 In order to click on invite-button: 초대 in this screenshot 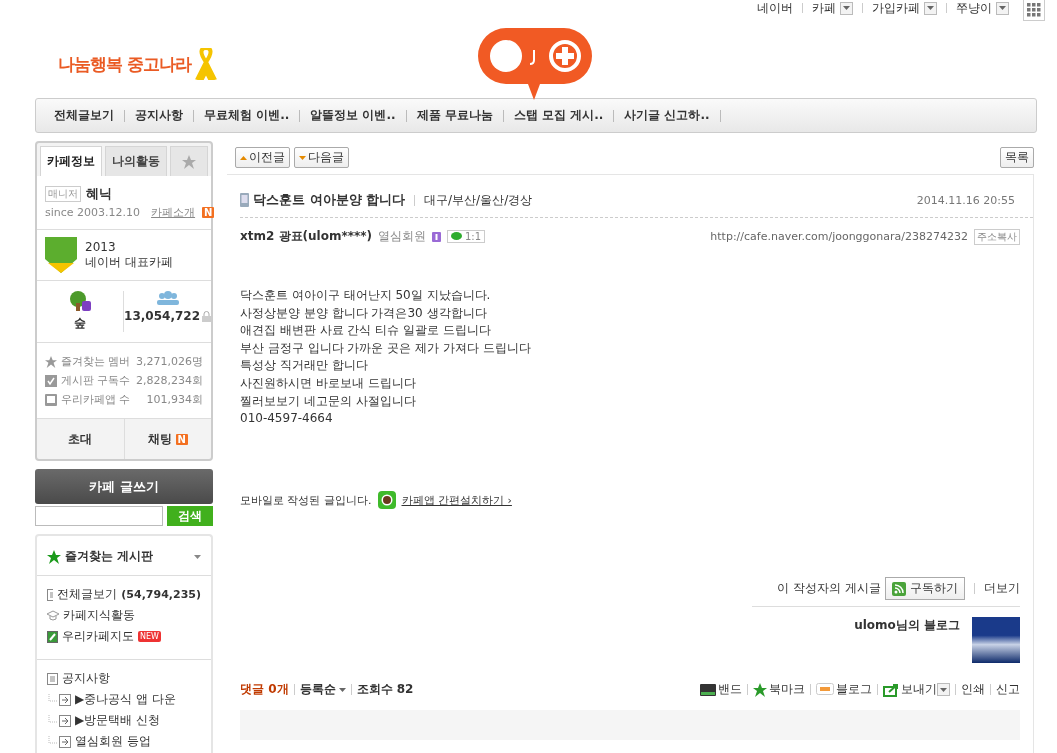, I will do `click(80, 439)`.